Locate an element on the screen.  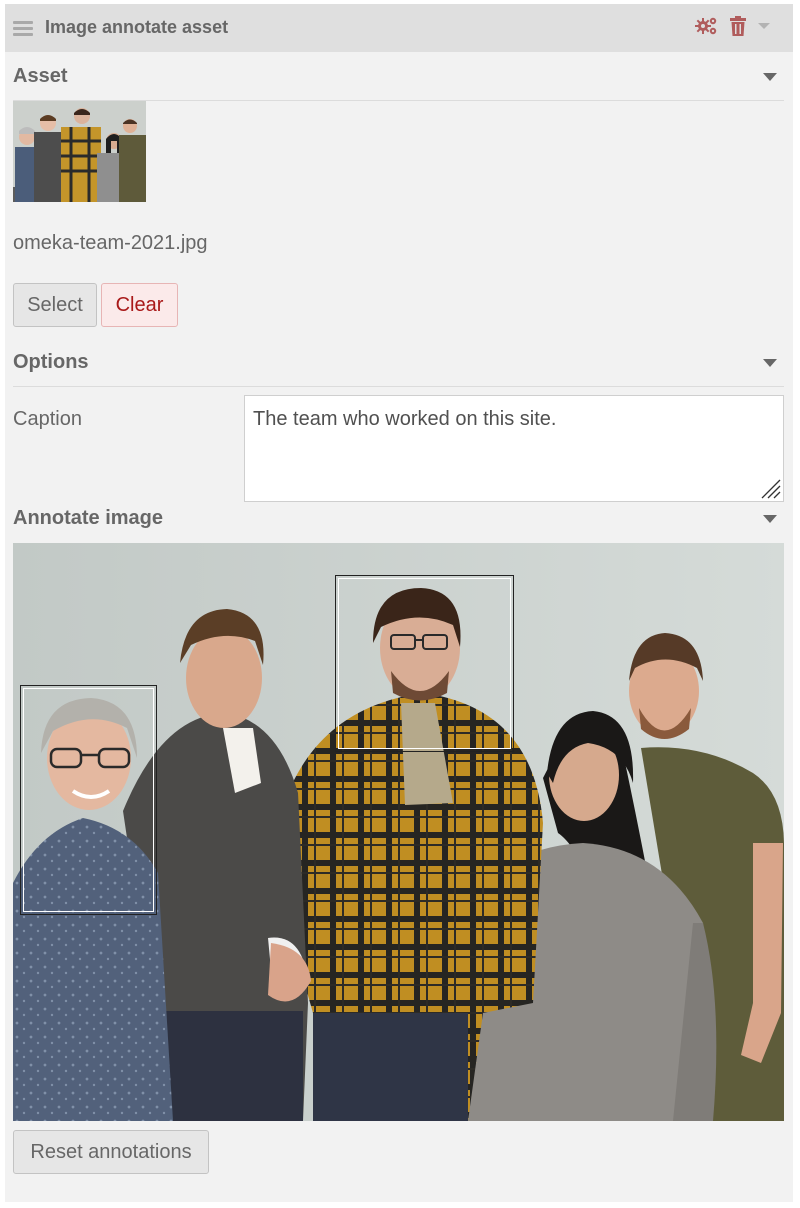
annotate-collapse-caret-icon is located at coordinates (770, 519).